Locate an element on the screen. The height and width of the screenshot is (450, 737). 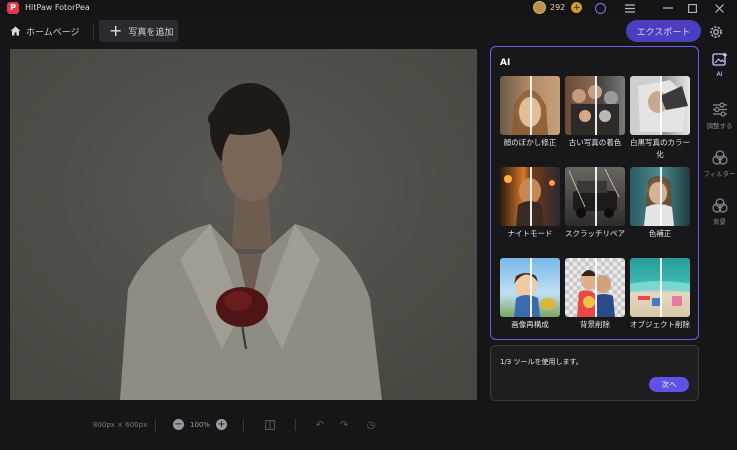
sliders-icon is located at coordinates (719, 109).